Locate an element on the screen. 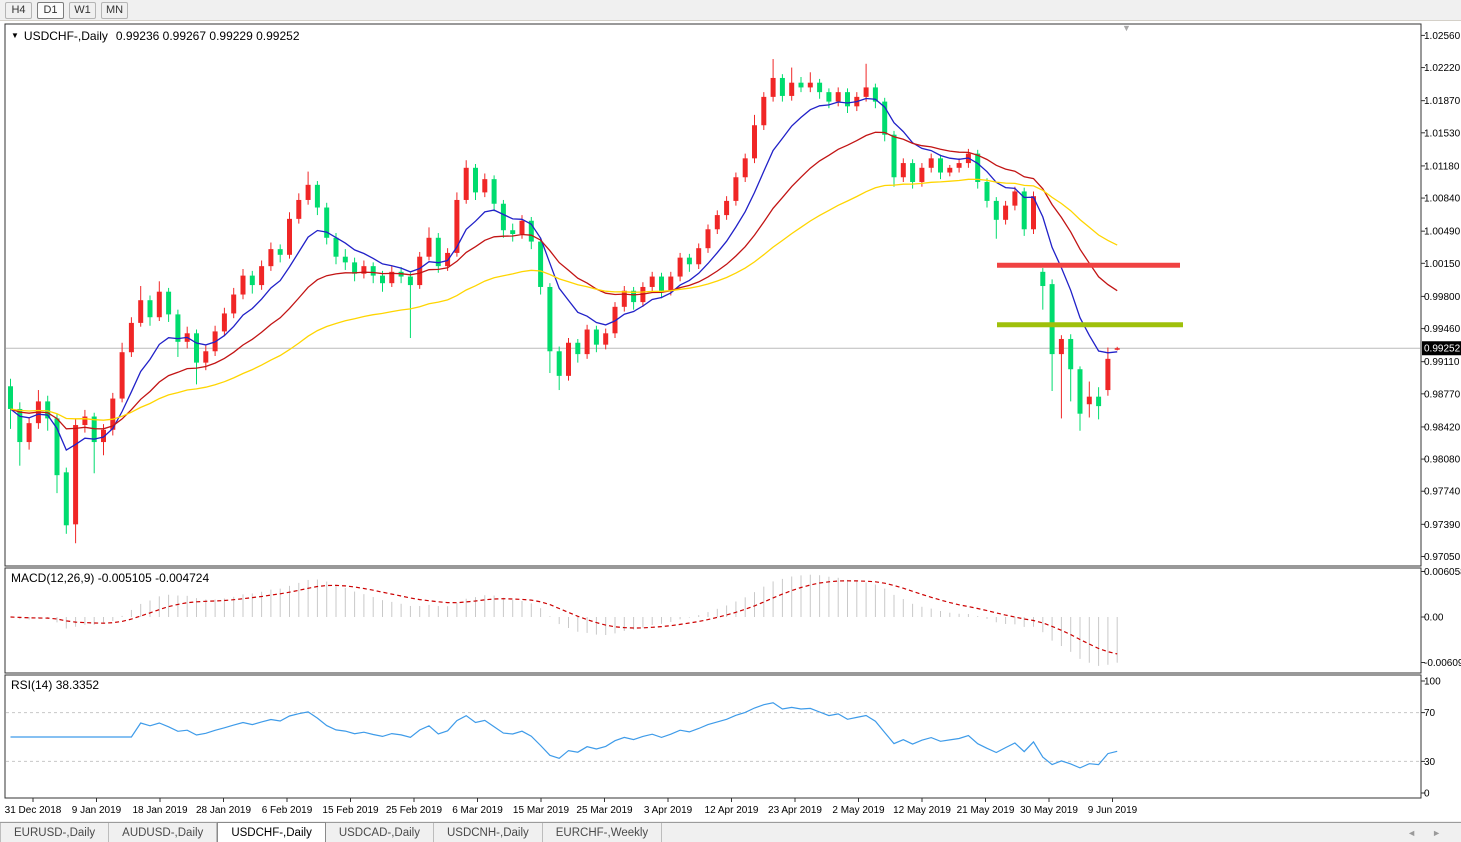 This screenshot has width=1461, height=842. macd-indicator-label: MACD(12,26,9) -0.005105 -0.004724 is located at coordinates (110, 578).